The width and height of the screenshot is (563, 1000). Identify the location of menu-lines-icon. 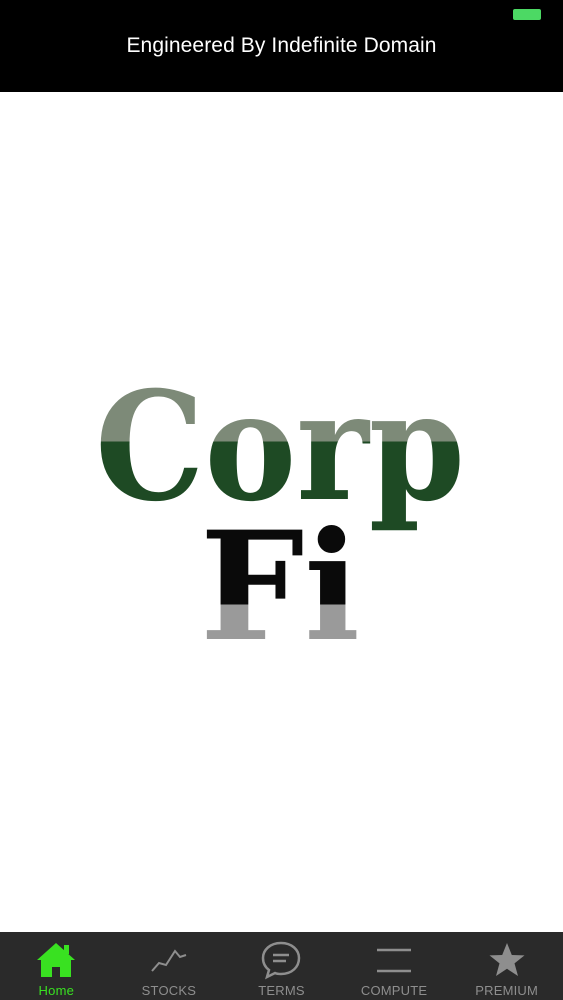
(394, 960).